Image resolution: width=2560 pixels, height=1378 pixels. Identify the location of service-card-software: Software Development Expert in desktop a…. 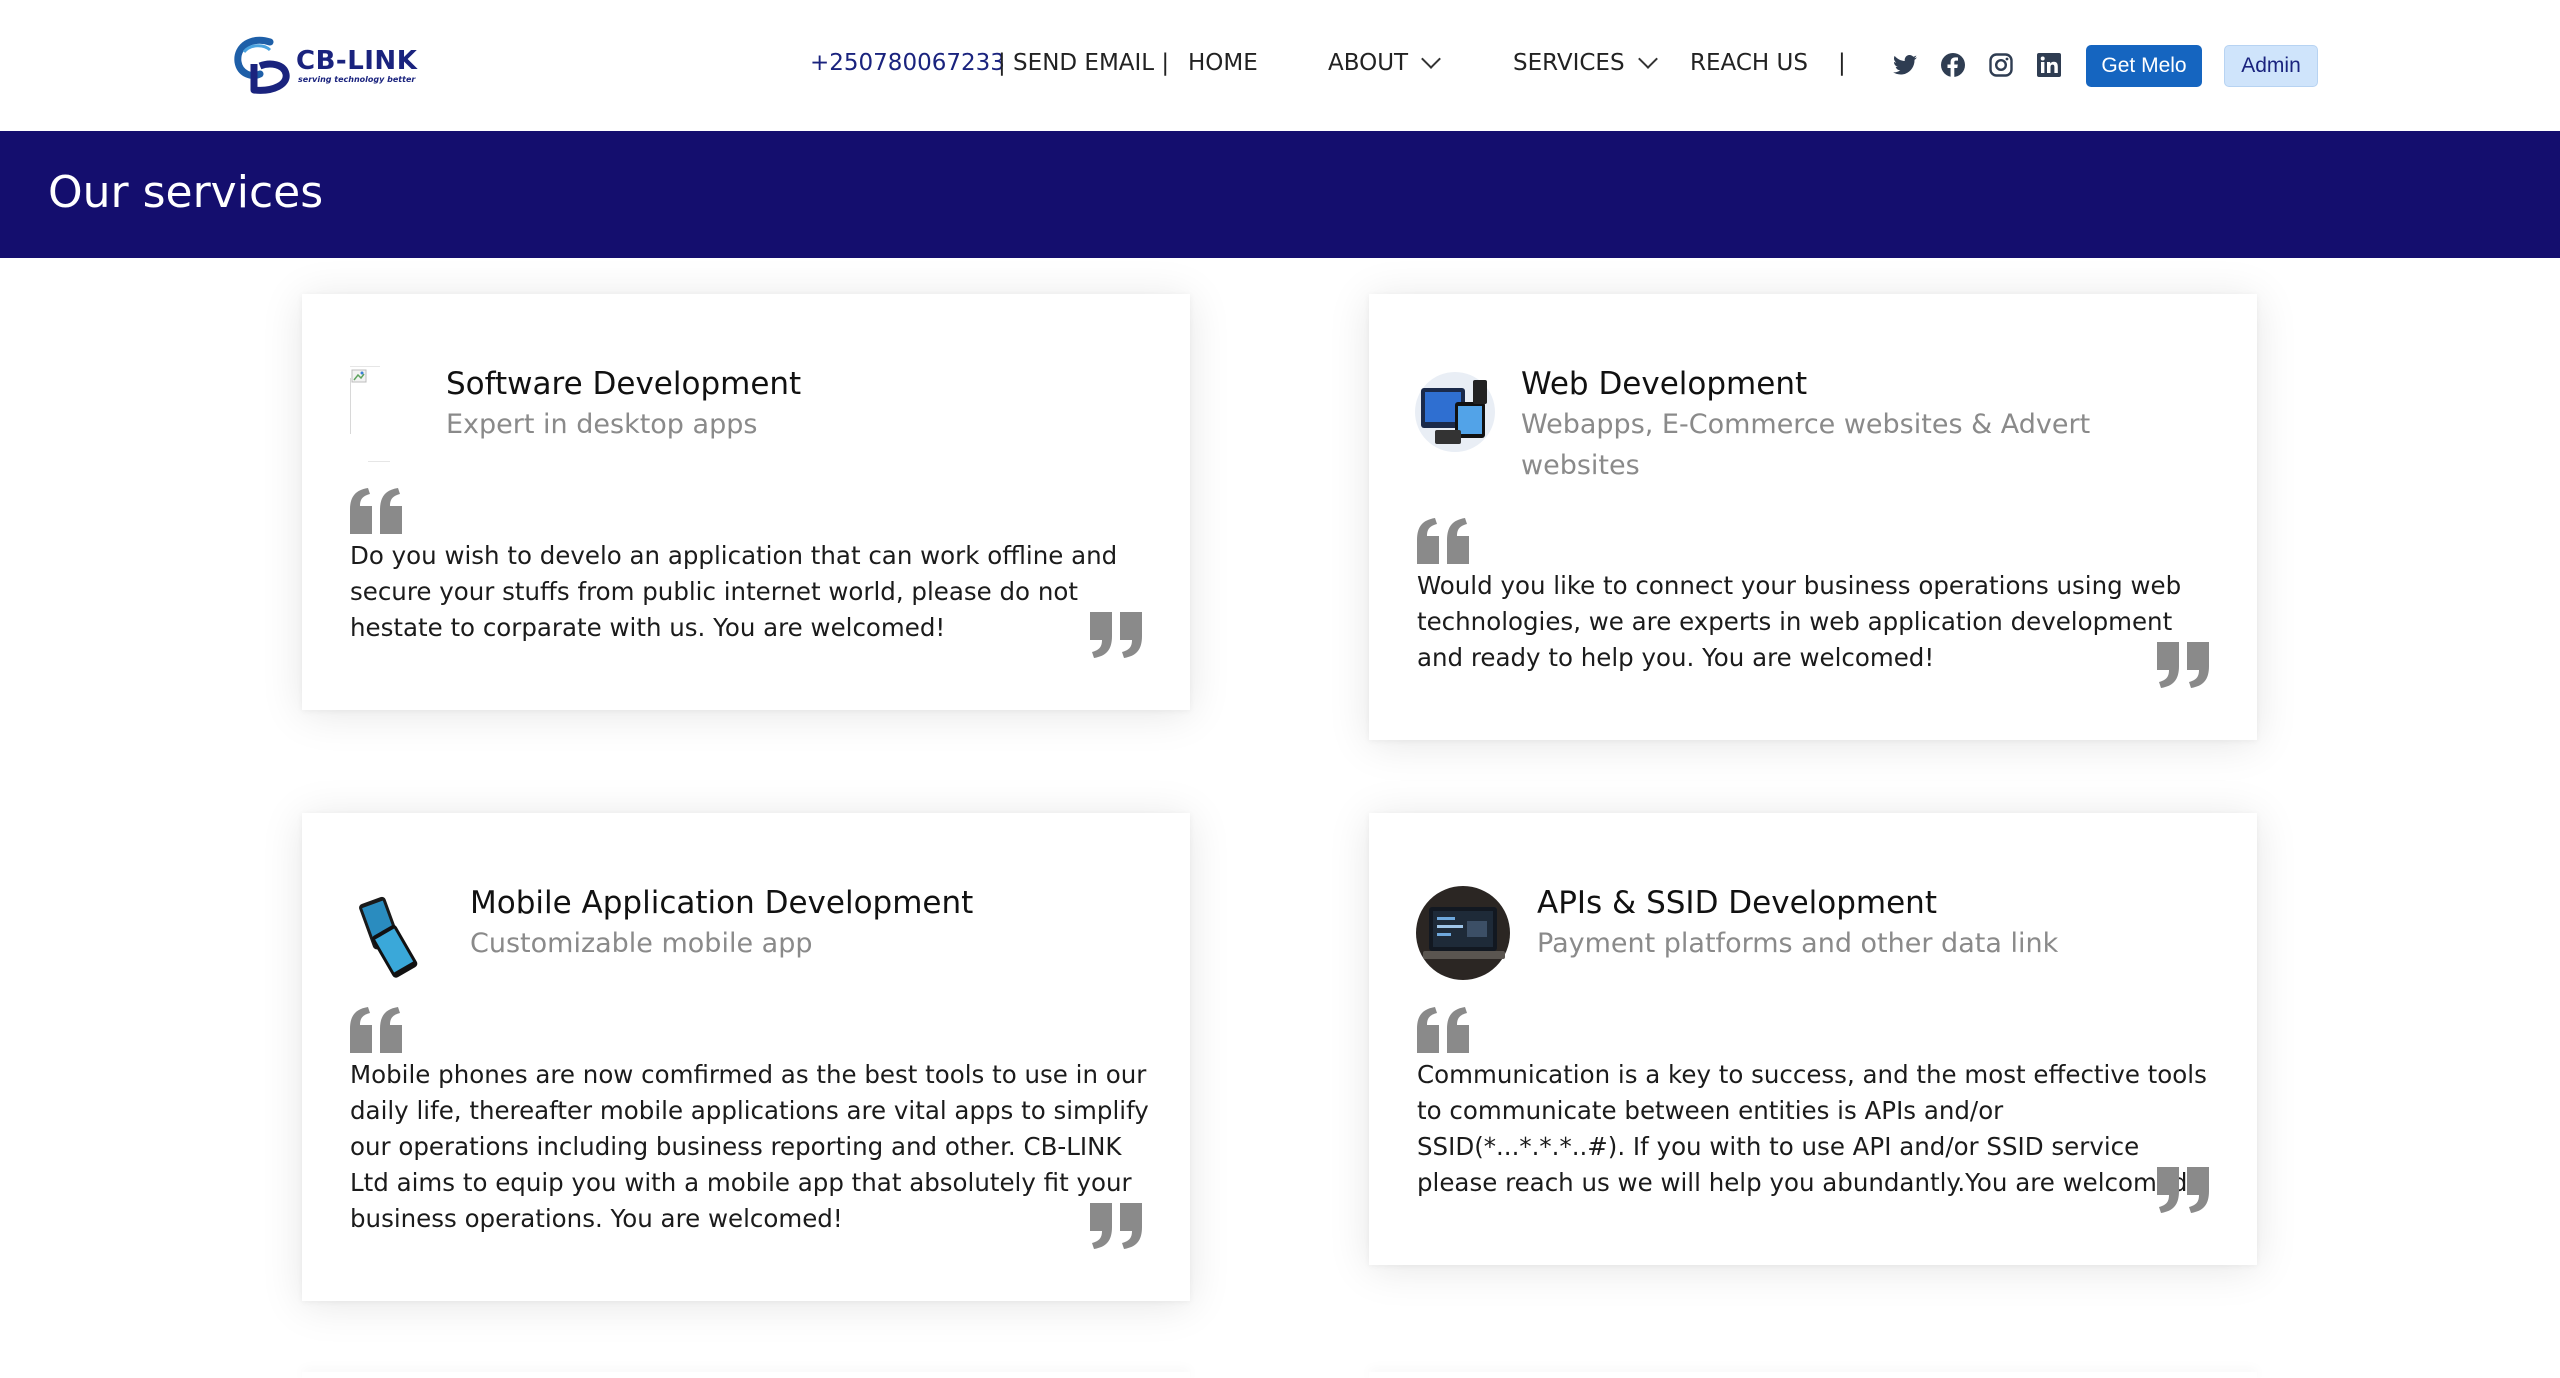
(746, 502).